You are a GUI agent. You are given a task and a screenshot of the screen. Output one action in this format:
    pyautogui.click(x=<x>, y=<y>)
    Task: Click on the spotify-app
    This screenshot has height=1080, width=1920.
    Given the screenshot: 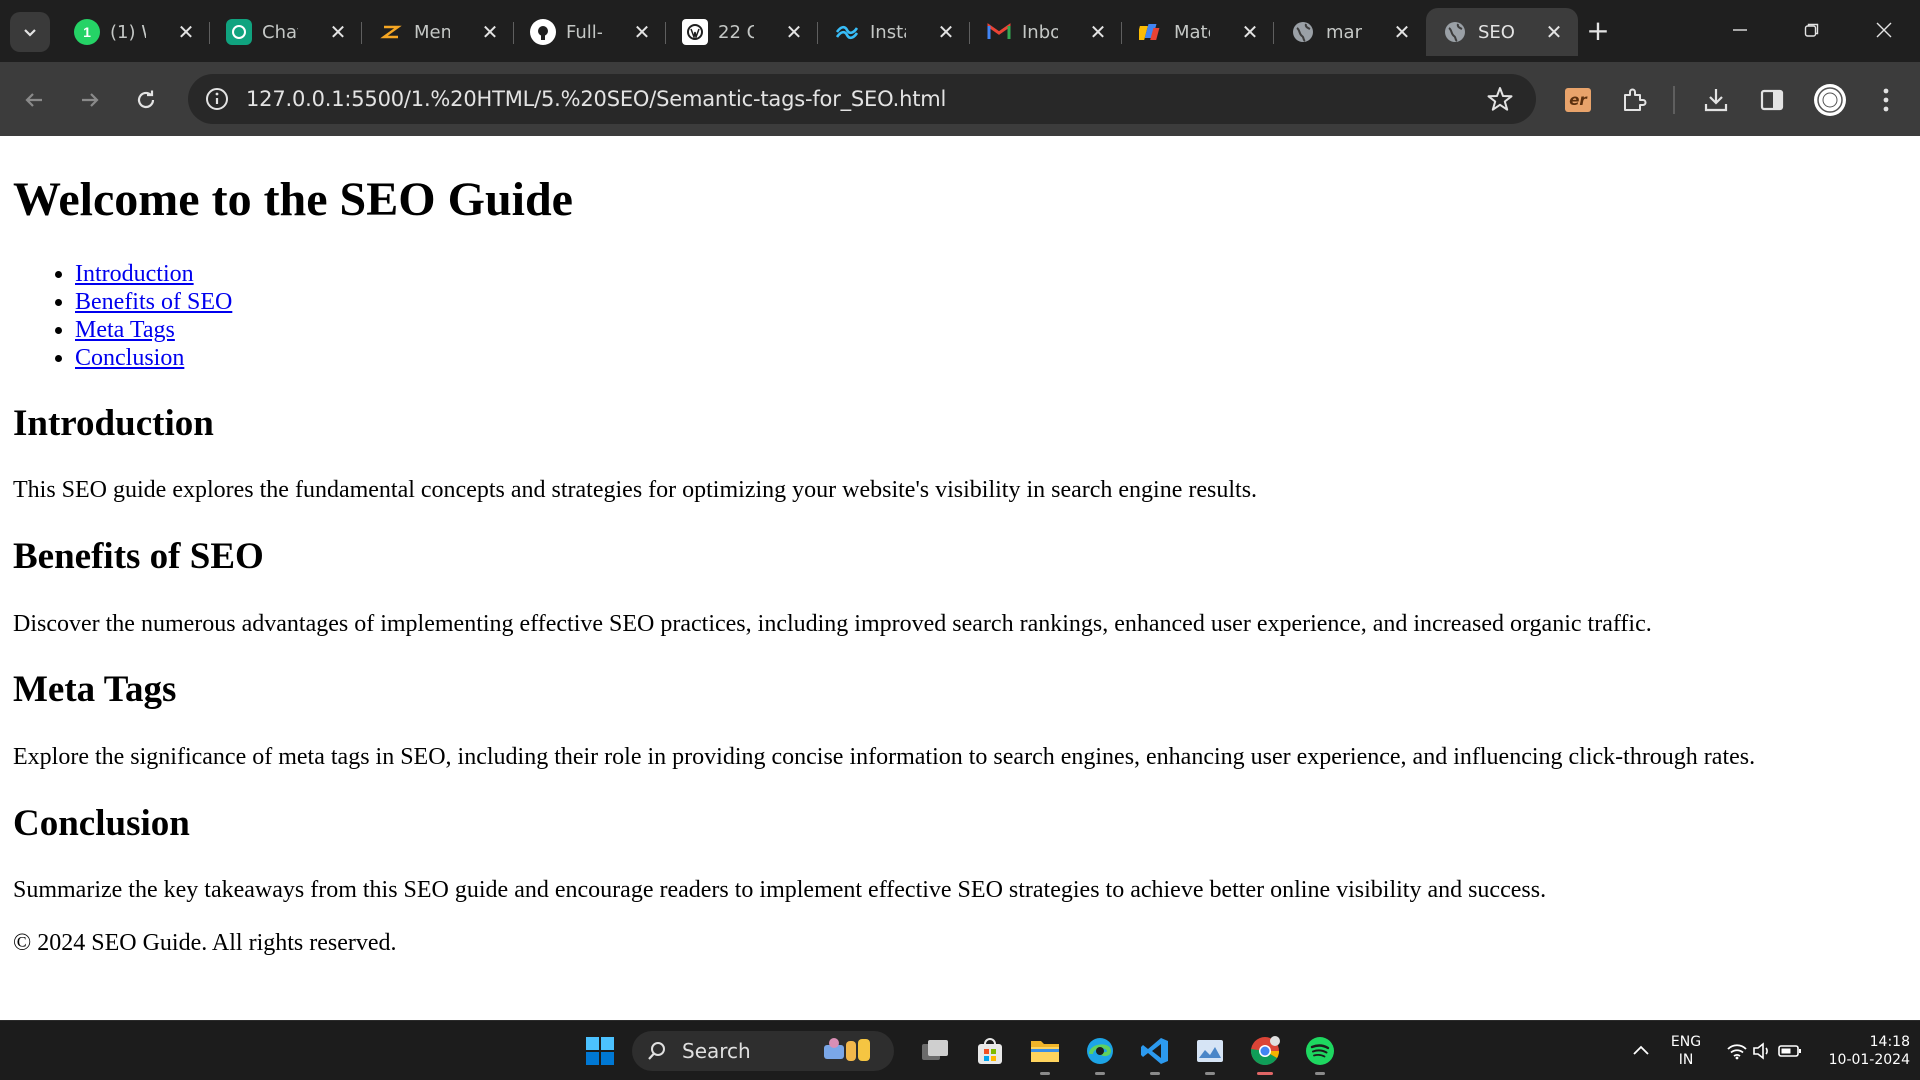 What is the action you would take?
    pyautogui.click(x=1320, y=1053)
    